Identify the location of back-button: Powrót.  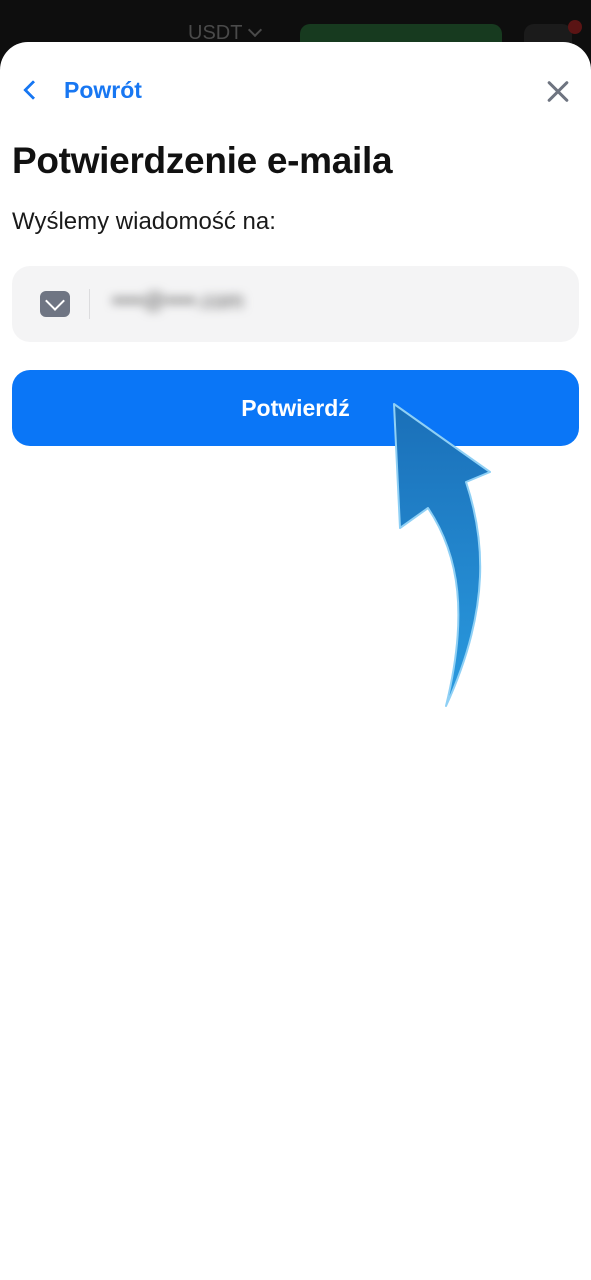
(80, 90).